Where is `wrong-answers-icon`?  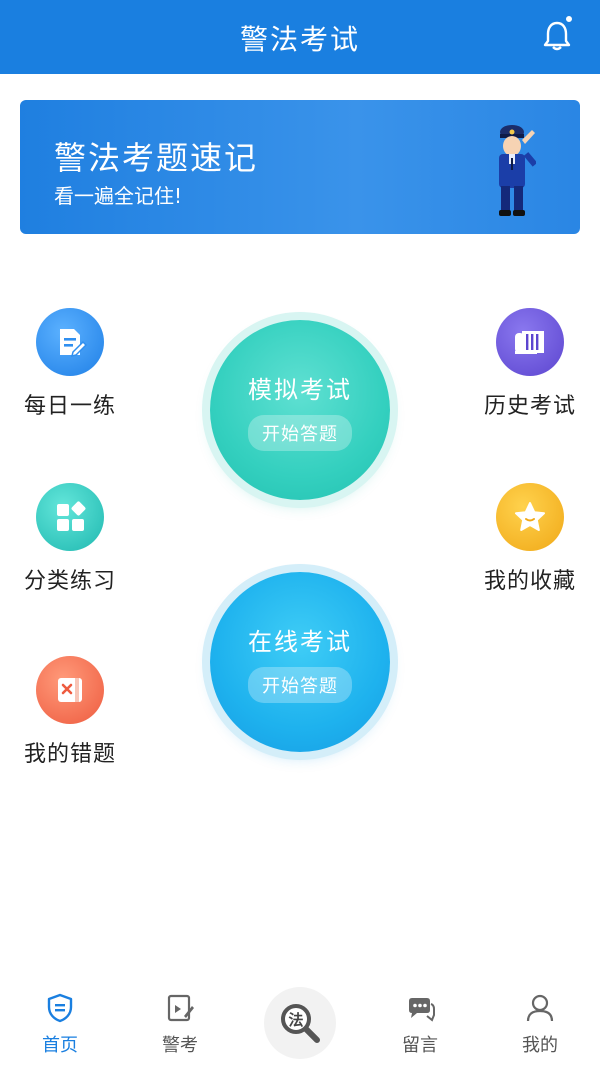
wrong-answers-icon is located at coordinates (70, 690).